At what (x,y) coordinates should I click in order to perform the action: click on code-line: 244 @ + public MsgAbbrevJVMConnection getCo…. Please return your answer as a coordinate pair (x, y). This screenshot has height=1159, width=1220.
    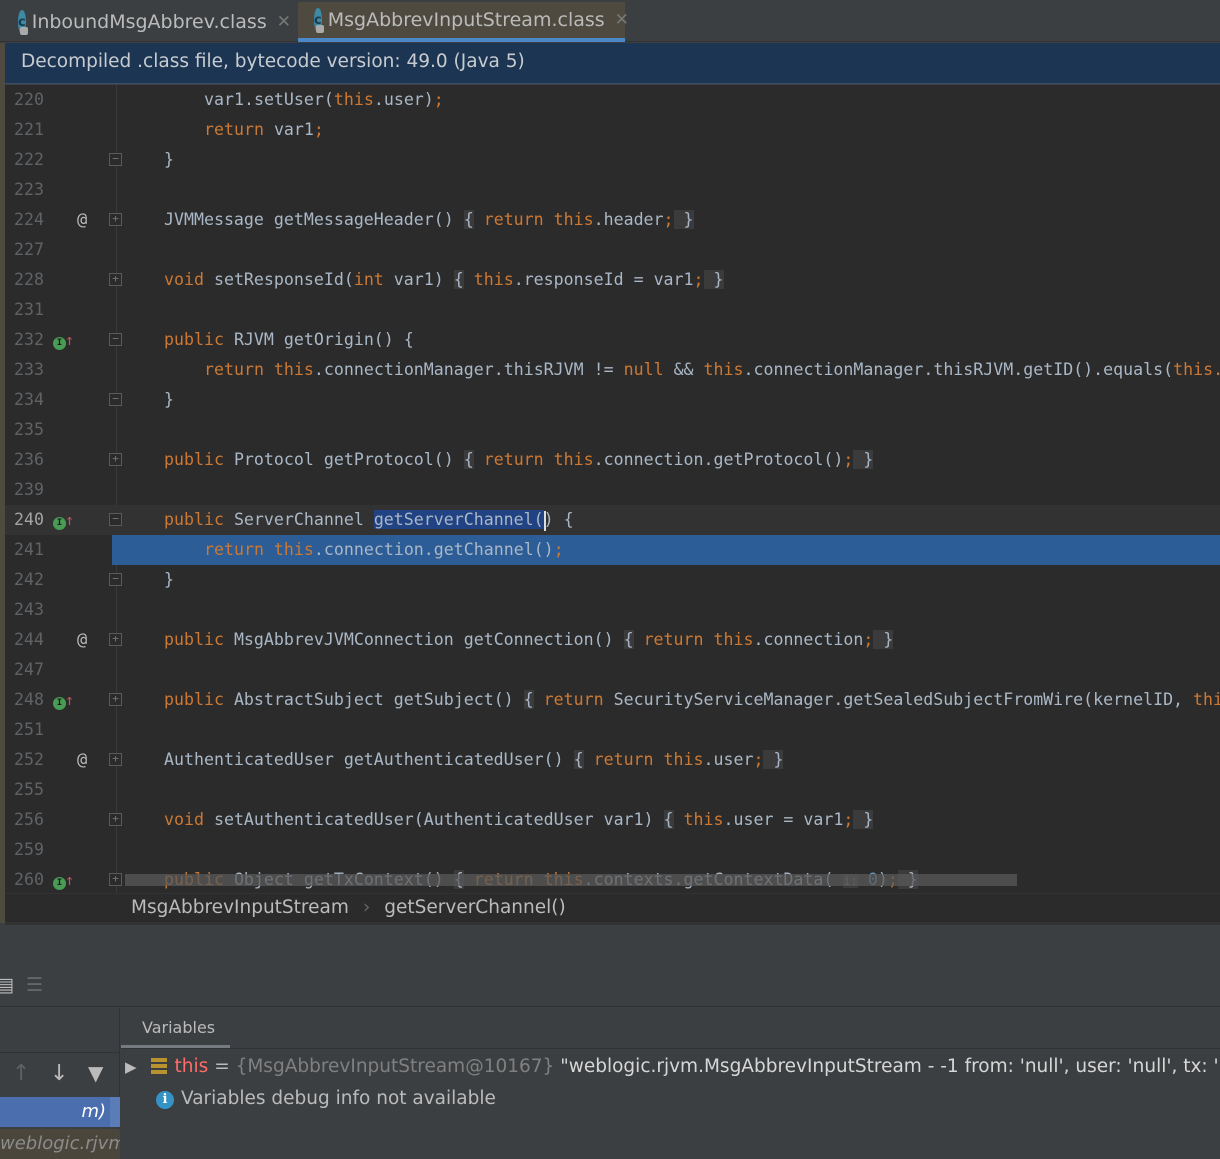
    Looking at the image, I should click on (612, 640).